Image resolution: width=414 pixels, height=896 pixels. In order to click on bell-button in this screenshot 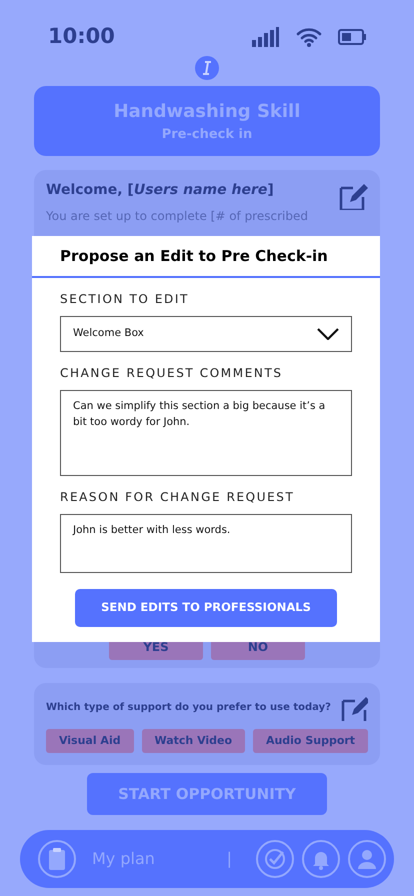, I will do `click(321, 859)`.